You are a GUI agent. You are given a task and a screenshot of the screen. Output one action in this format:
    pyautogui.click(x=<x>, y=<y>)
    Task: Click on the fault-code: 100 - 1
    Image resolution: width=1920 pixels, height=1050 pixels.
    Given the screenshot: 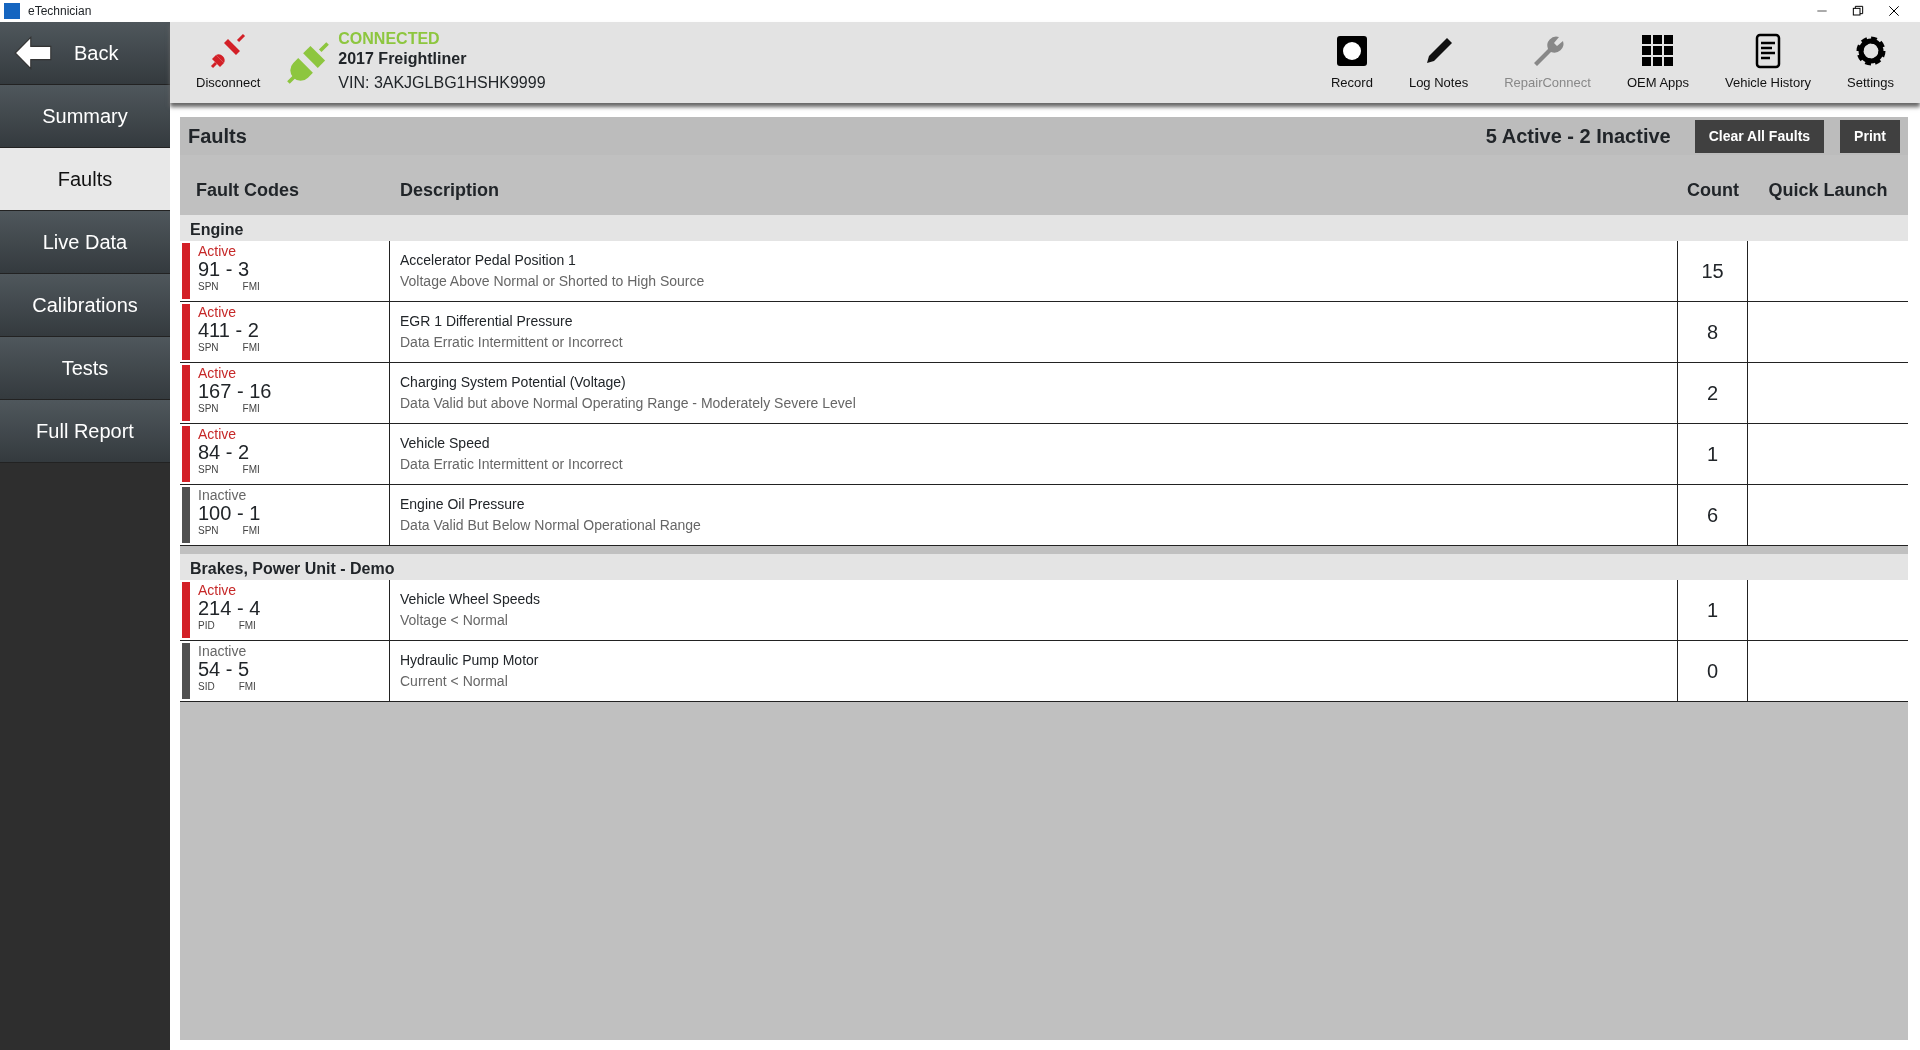 What is the action you would take?
    pyautogui.click(x=229, y=513)
    